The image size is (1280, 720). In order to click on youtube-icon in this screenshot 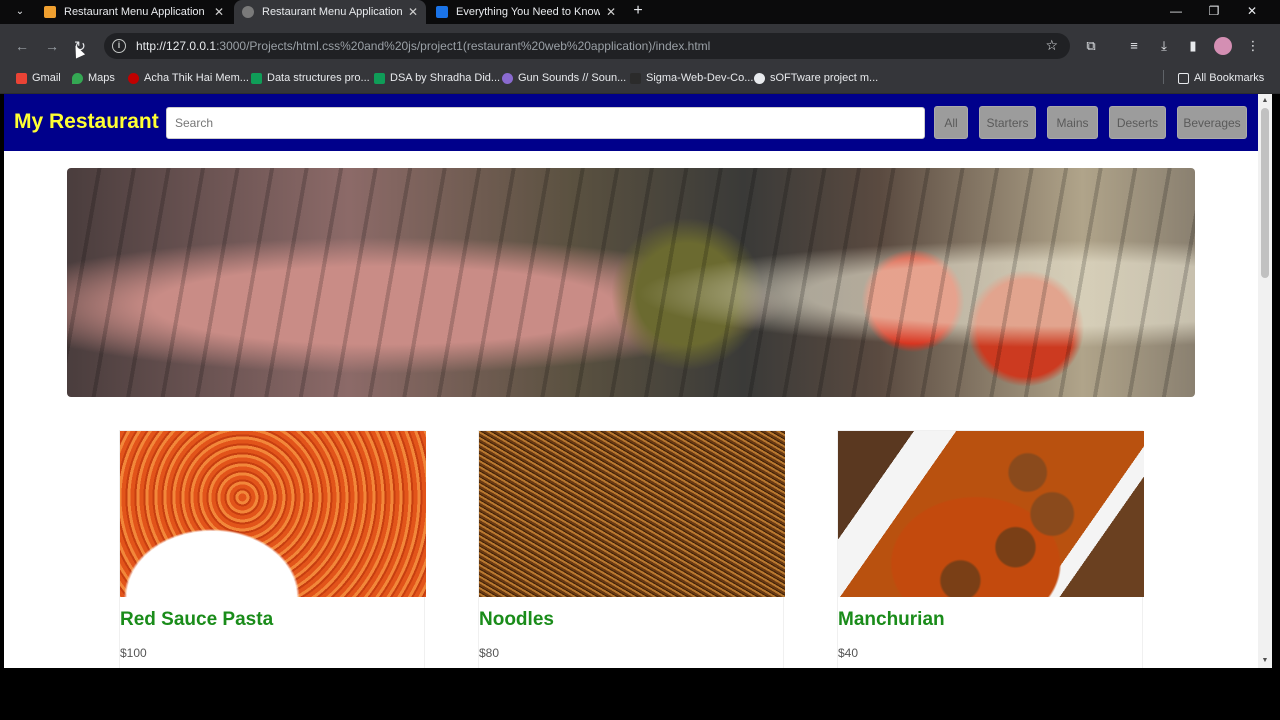, I will do `click(133, 78)`.